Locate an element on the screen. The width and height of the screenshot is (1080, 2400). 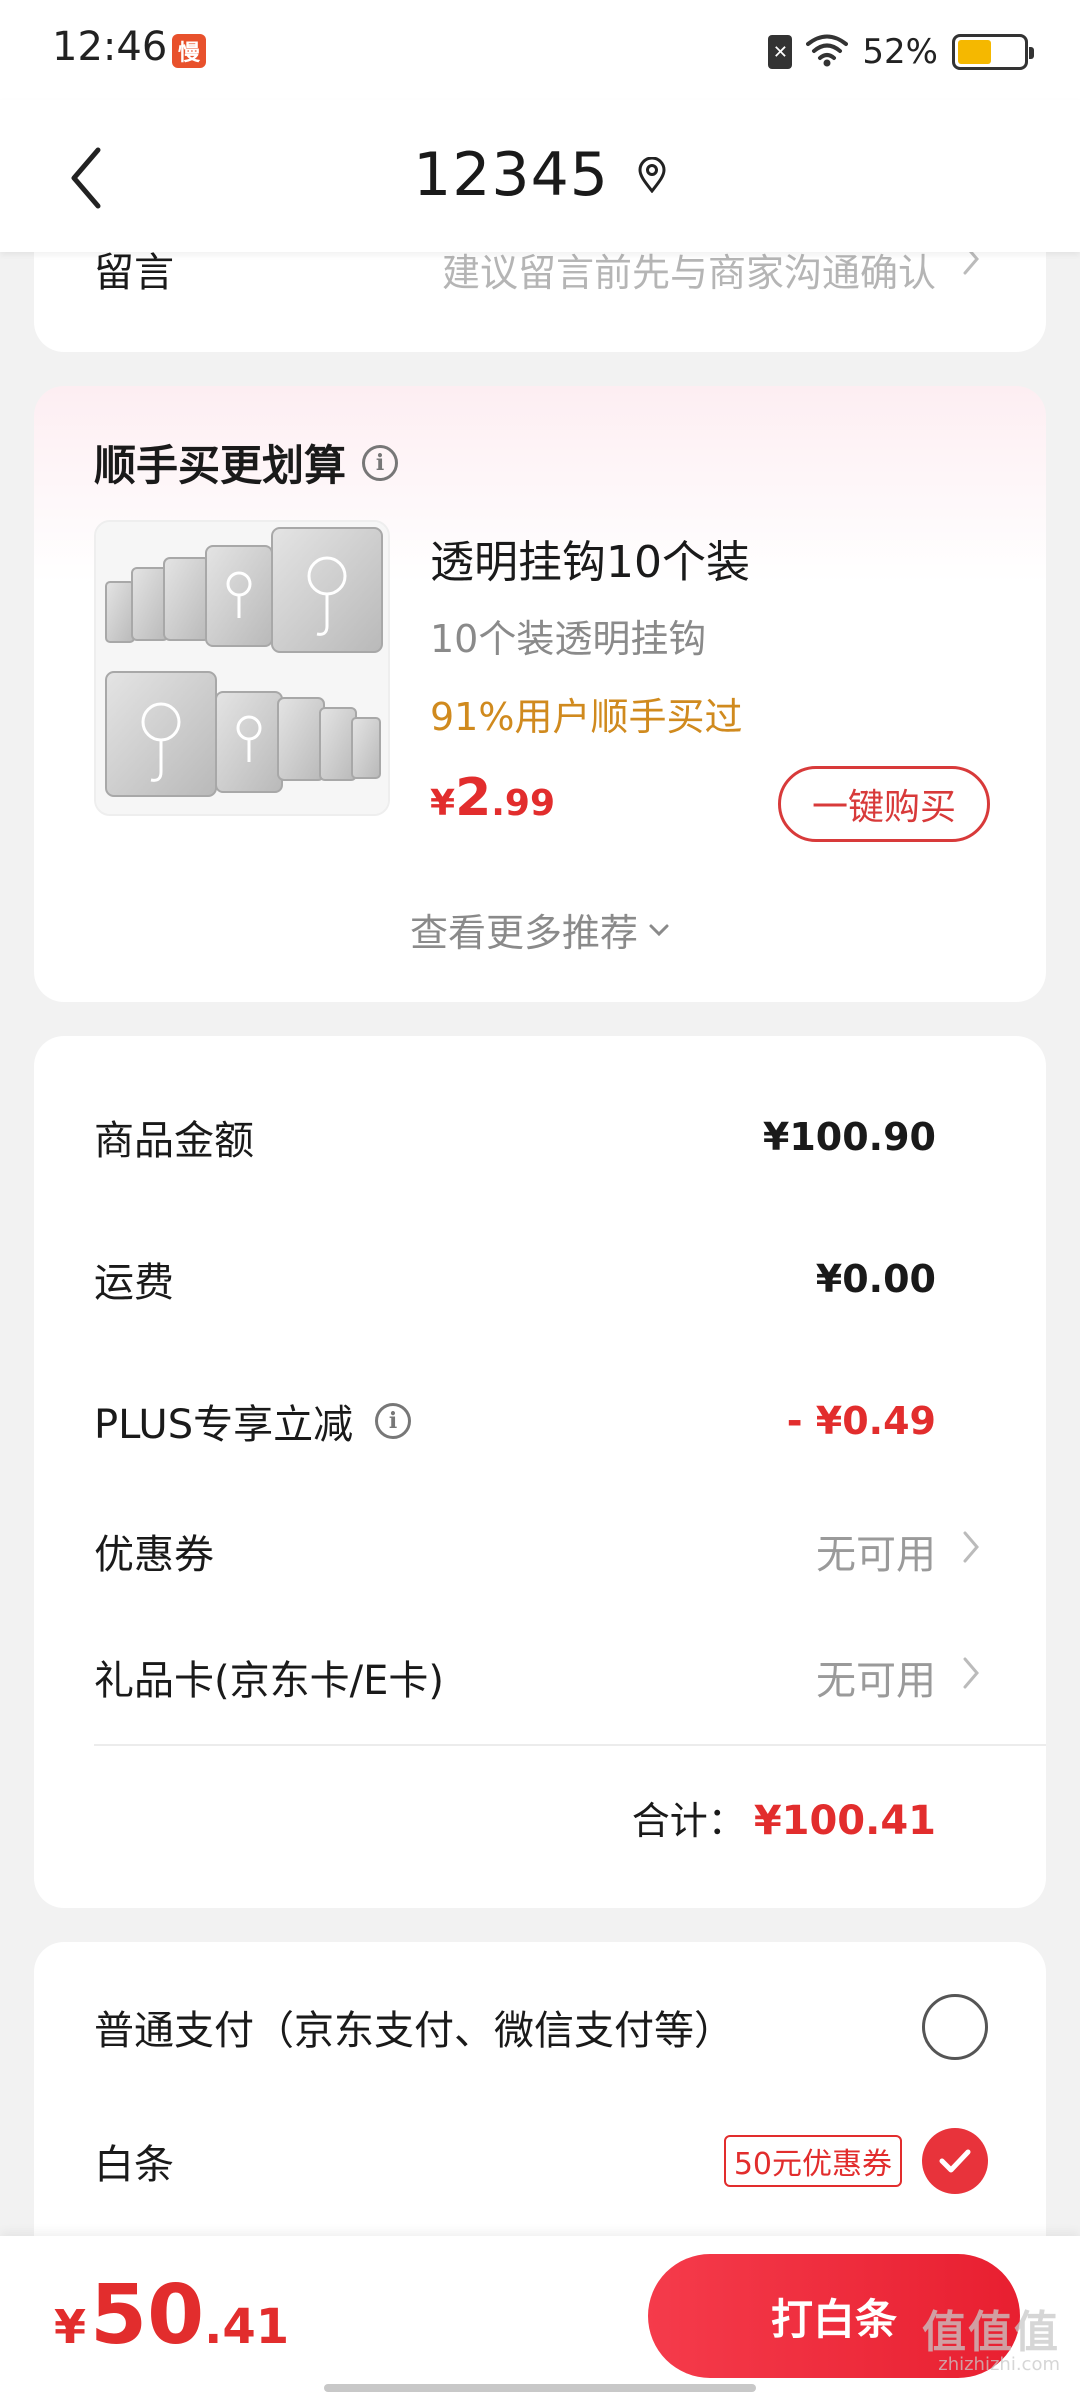
product-name: 透明挂钩10个装 is located at coordinates (590, 558).